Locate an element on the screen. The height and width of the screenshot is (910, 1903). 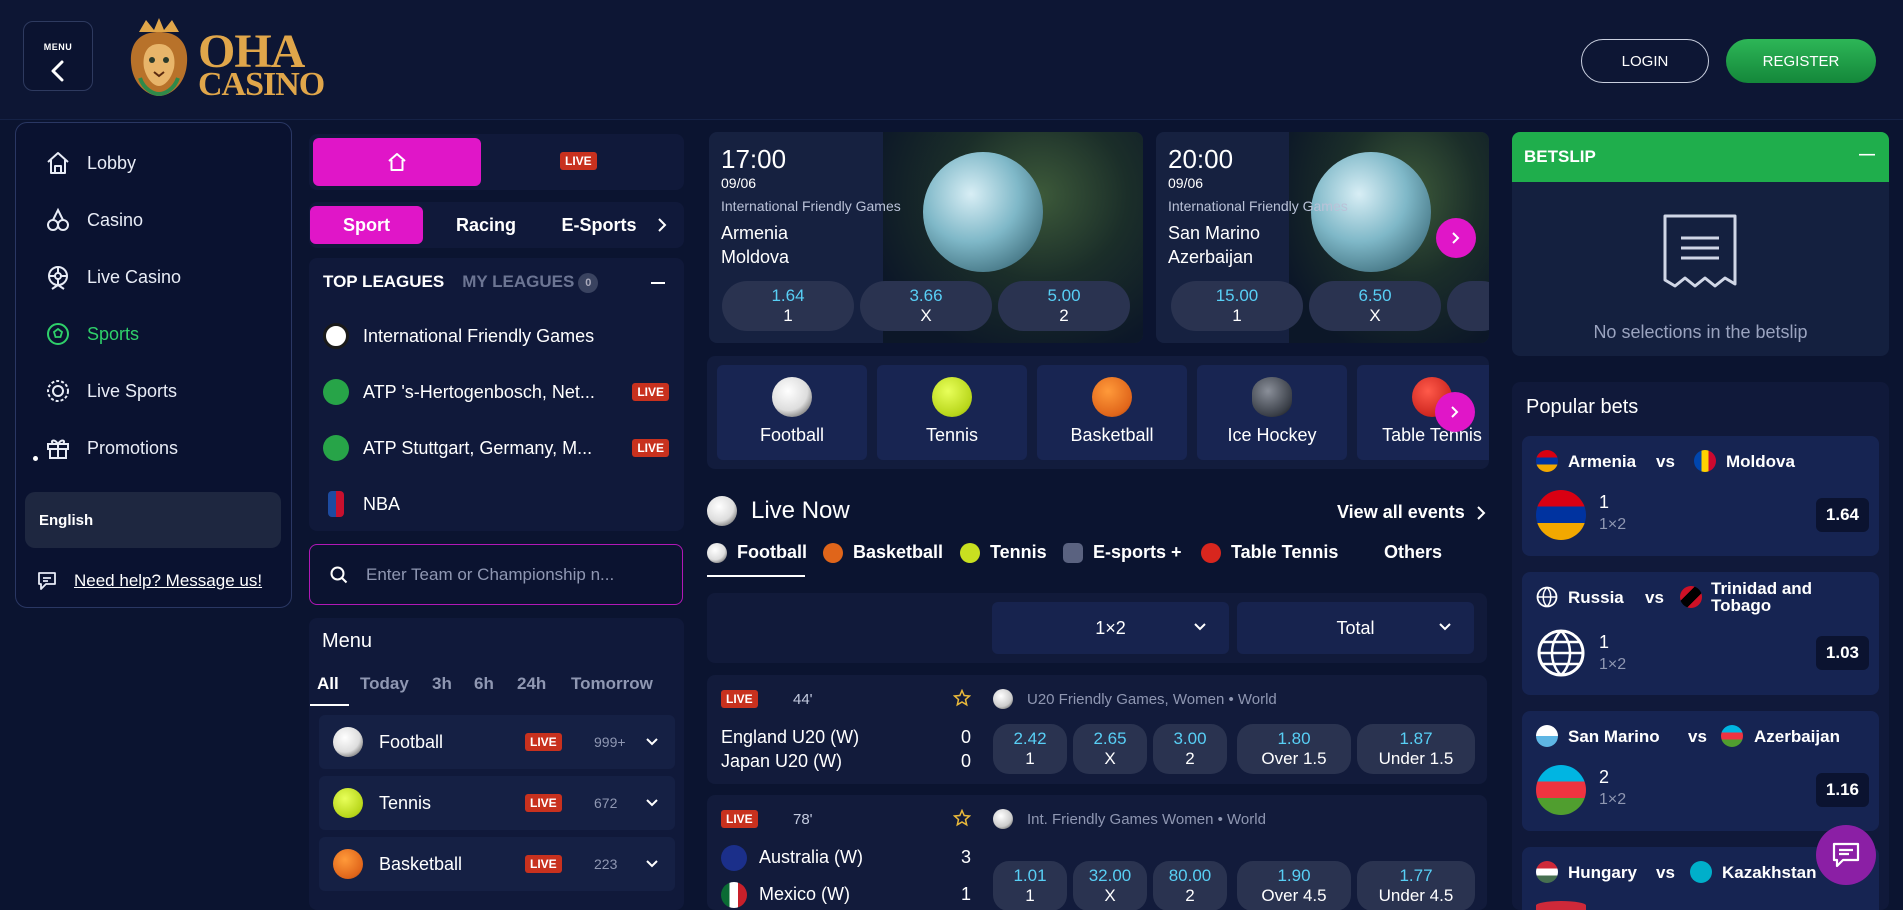
live-tab-esports: E-sports + is located at coordinates (1122, 552).